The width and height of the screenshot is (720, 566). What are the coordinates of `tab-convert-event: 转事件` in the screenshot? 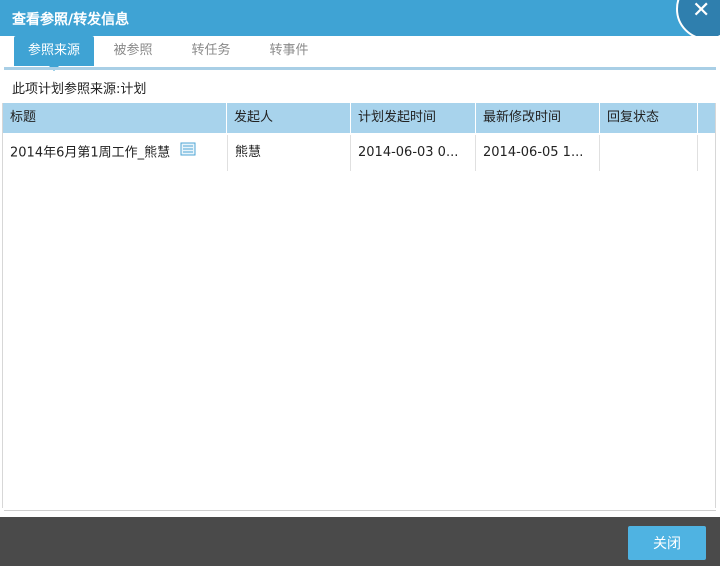 It's located at (289, 51).